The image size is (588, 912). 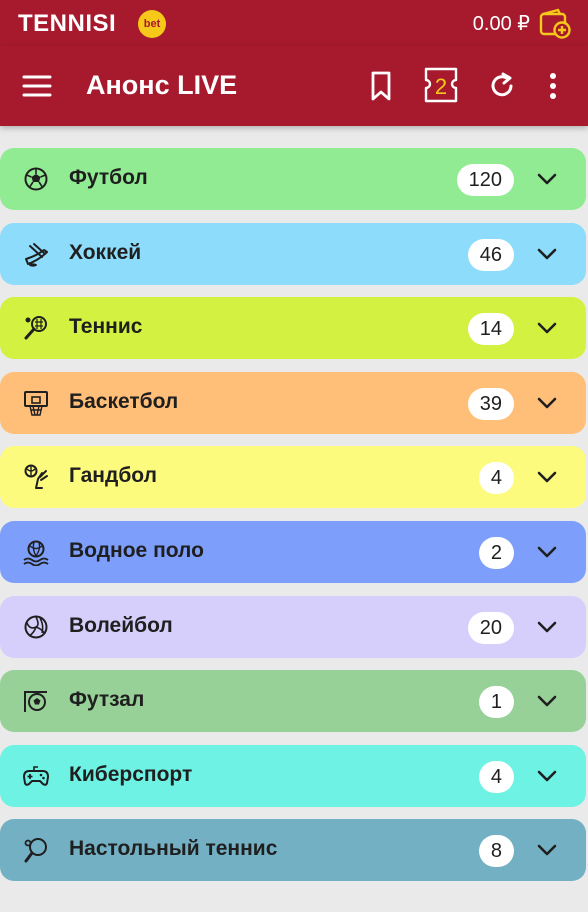 I want to click on sport-name: Футзал, so click(x=107, y=700).